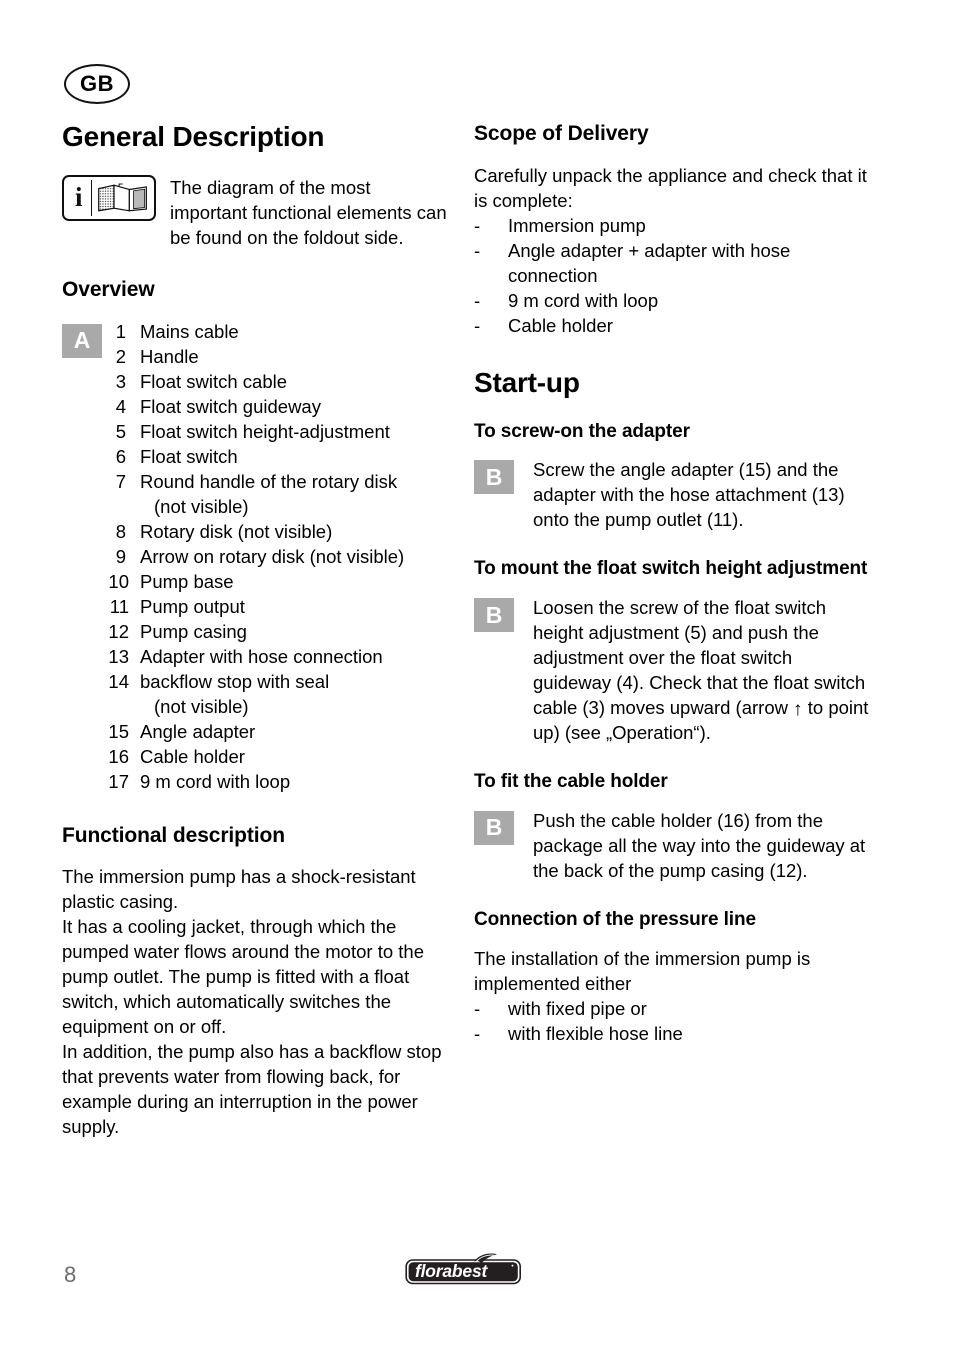 The image size is (954, 1354). I want to click on overview-item-number: 16, so click(118, 756).